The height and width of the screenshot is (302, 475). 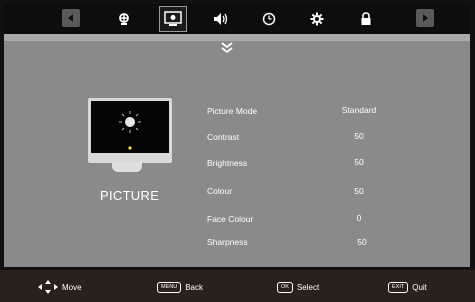 What do you see at coordinates (60, 287) in the screenshot?
I see `move-hint: Move` at bounding box center [60, 287].